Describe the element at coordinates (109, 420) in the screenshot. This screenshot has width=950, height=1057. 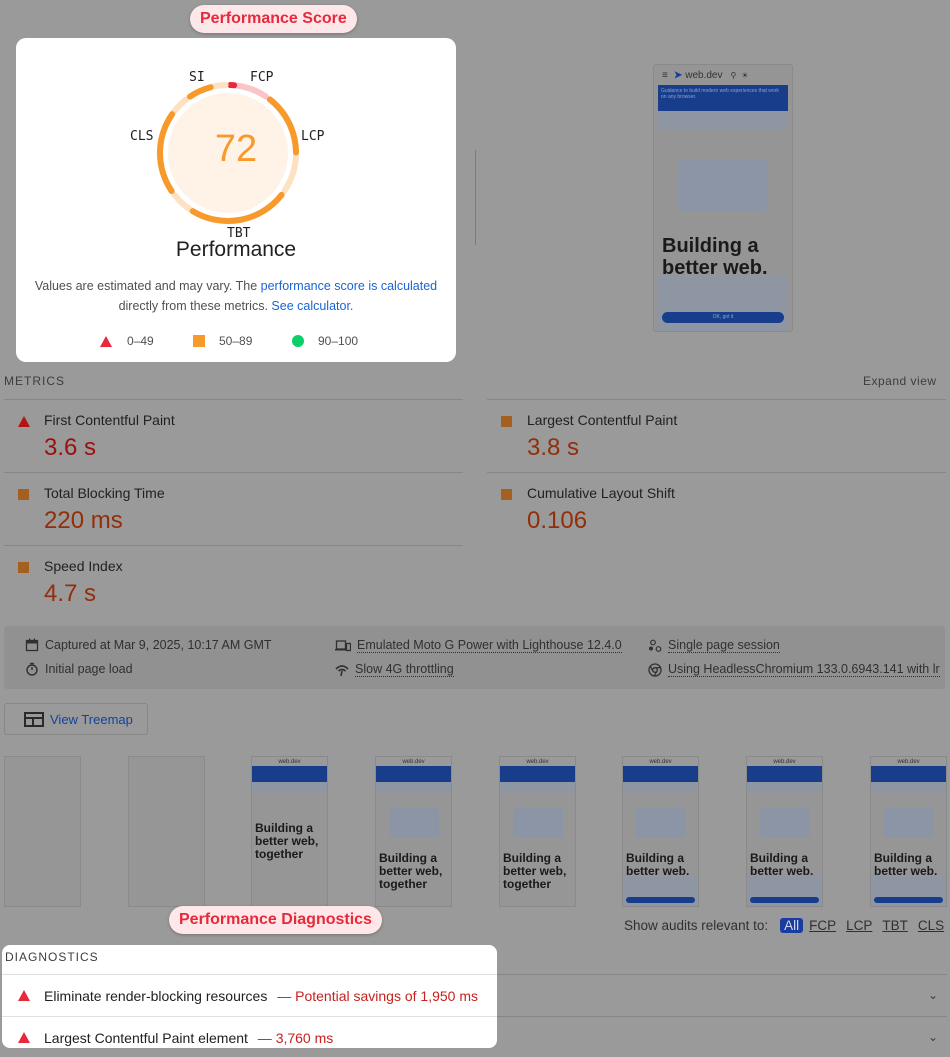
I see `metric-label: First Contentful Paint` at that location.